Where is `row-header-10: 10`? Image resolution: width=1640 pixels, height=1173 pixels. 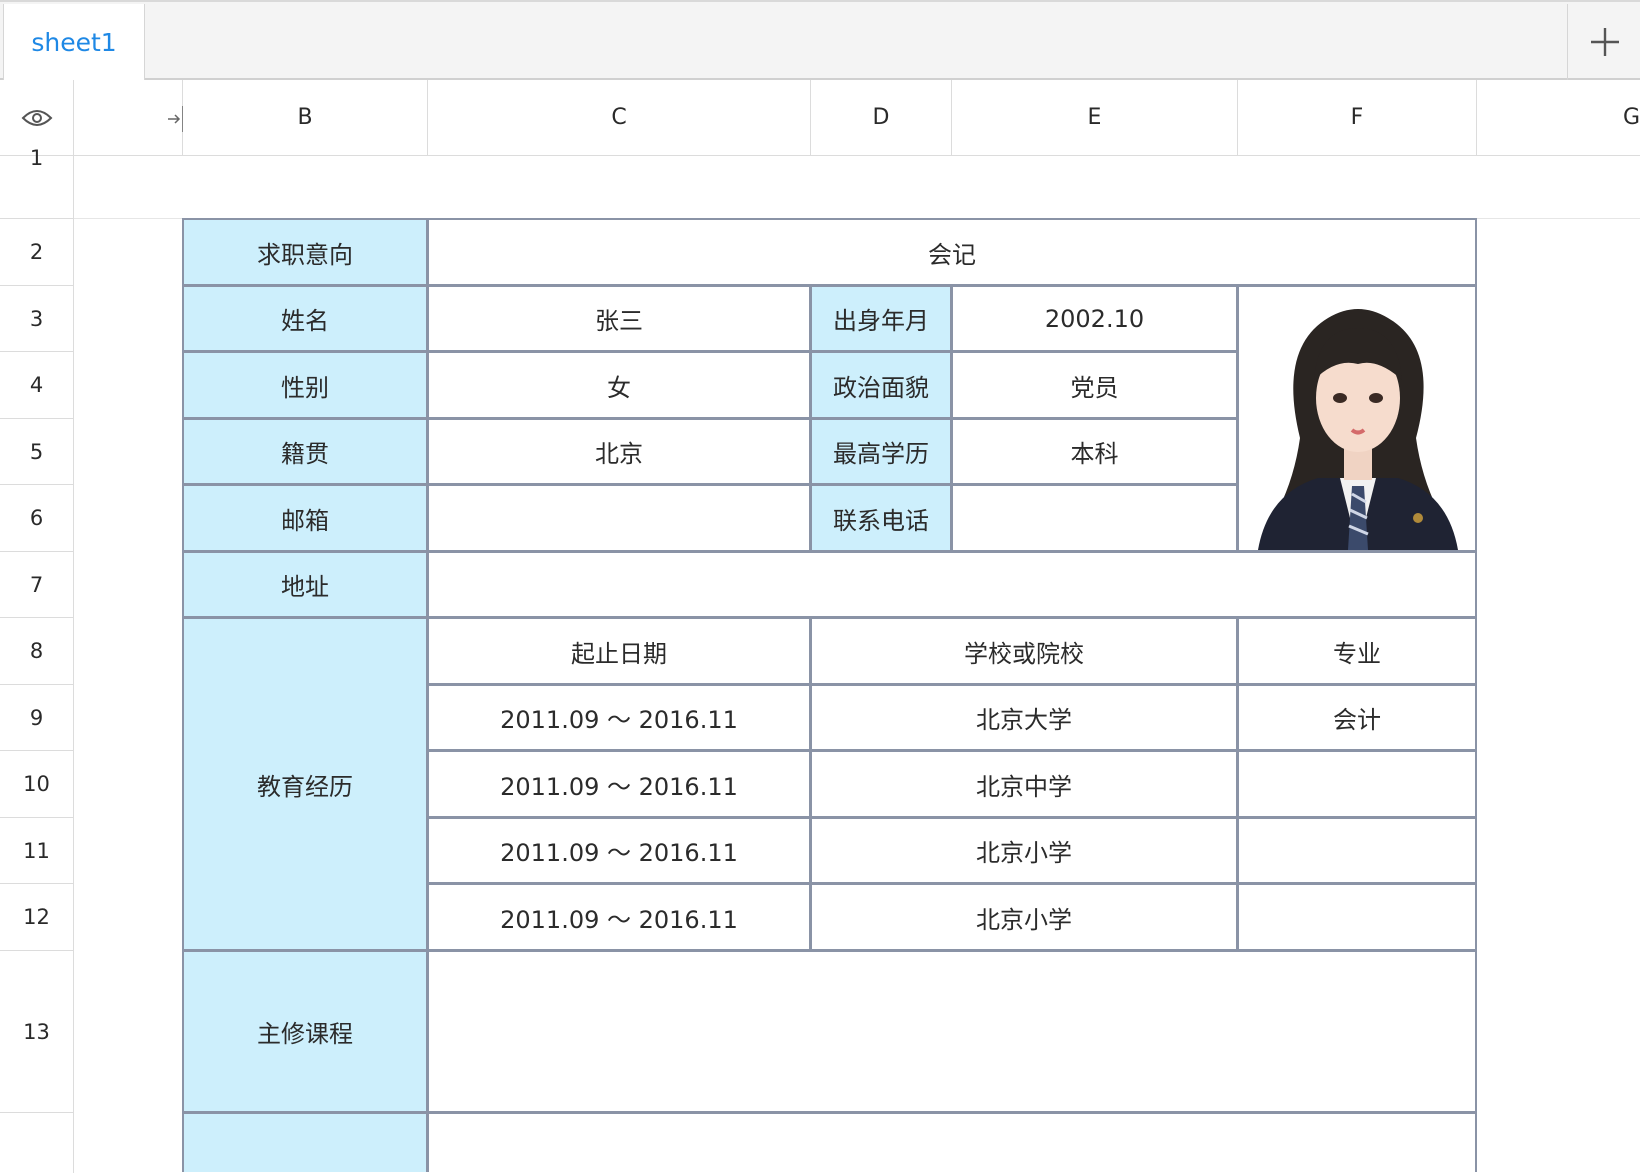 row-header-10: 10 is located at coordinates (37, 784).